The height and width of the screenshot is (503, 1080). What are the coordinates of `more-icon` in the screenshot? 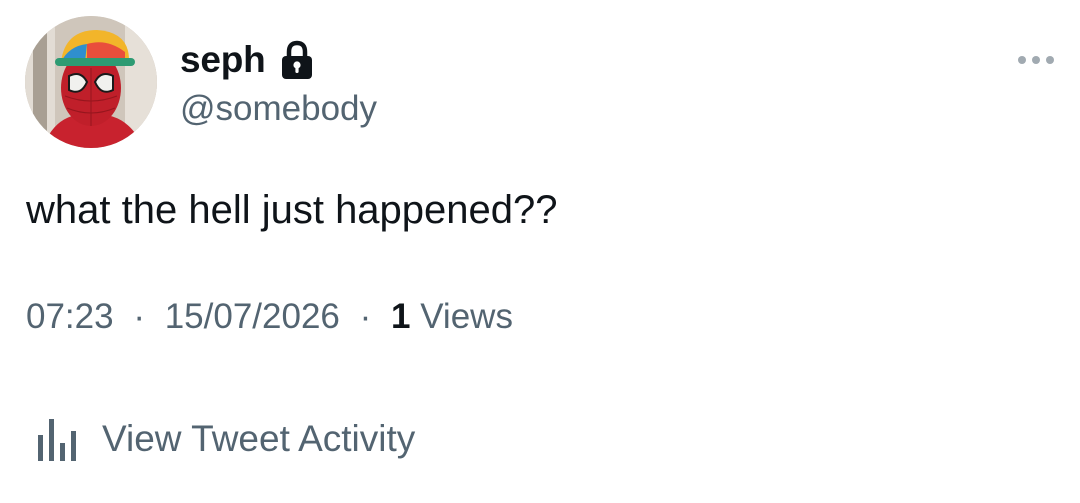 It's located at (1036, 60).